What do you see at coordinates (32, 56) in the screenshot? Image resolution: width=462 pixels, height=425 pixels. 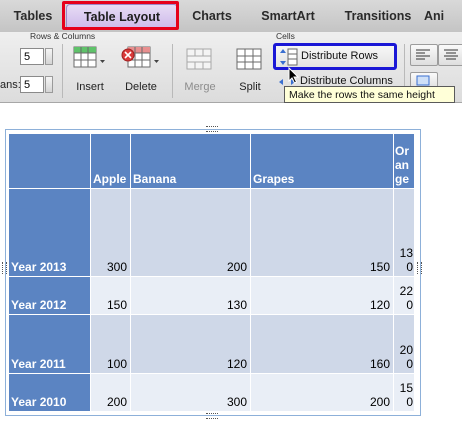 I see `rows-spin-input: 5` at bounding box center [32, 56].